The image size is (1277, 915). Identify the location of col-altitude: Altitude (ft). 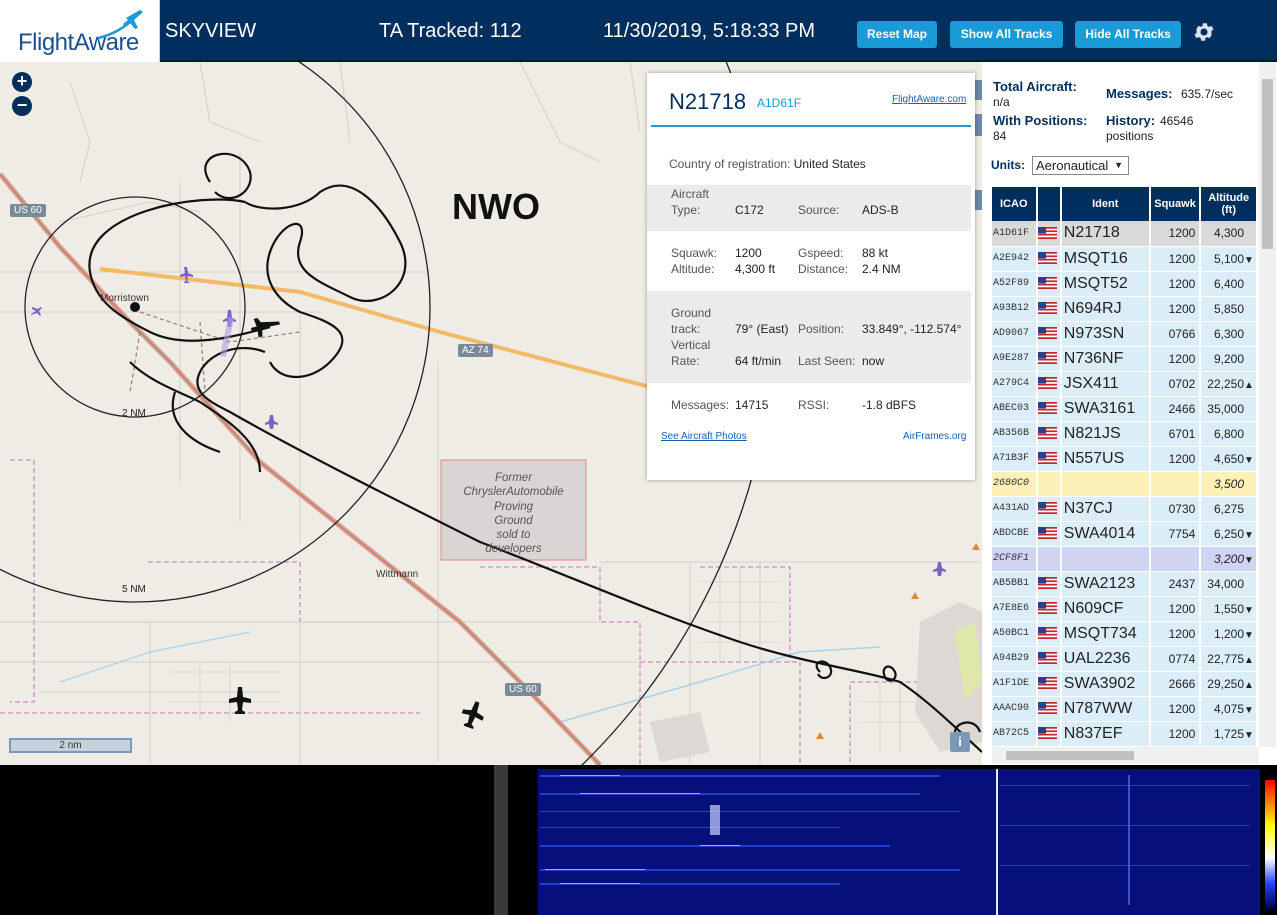
(1229, 204).